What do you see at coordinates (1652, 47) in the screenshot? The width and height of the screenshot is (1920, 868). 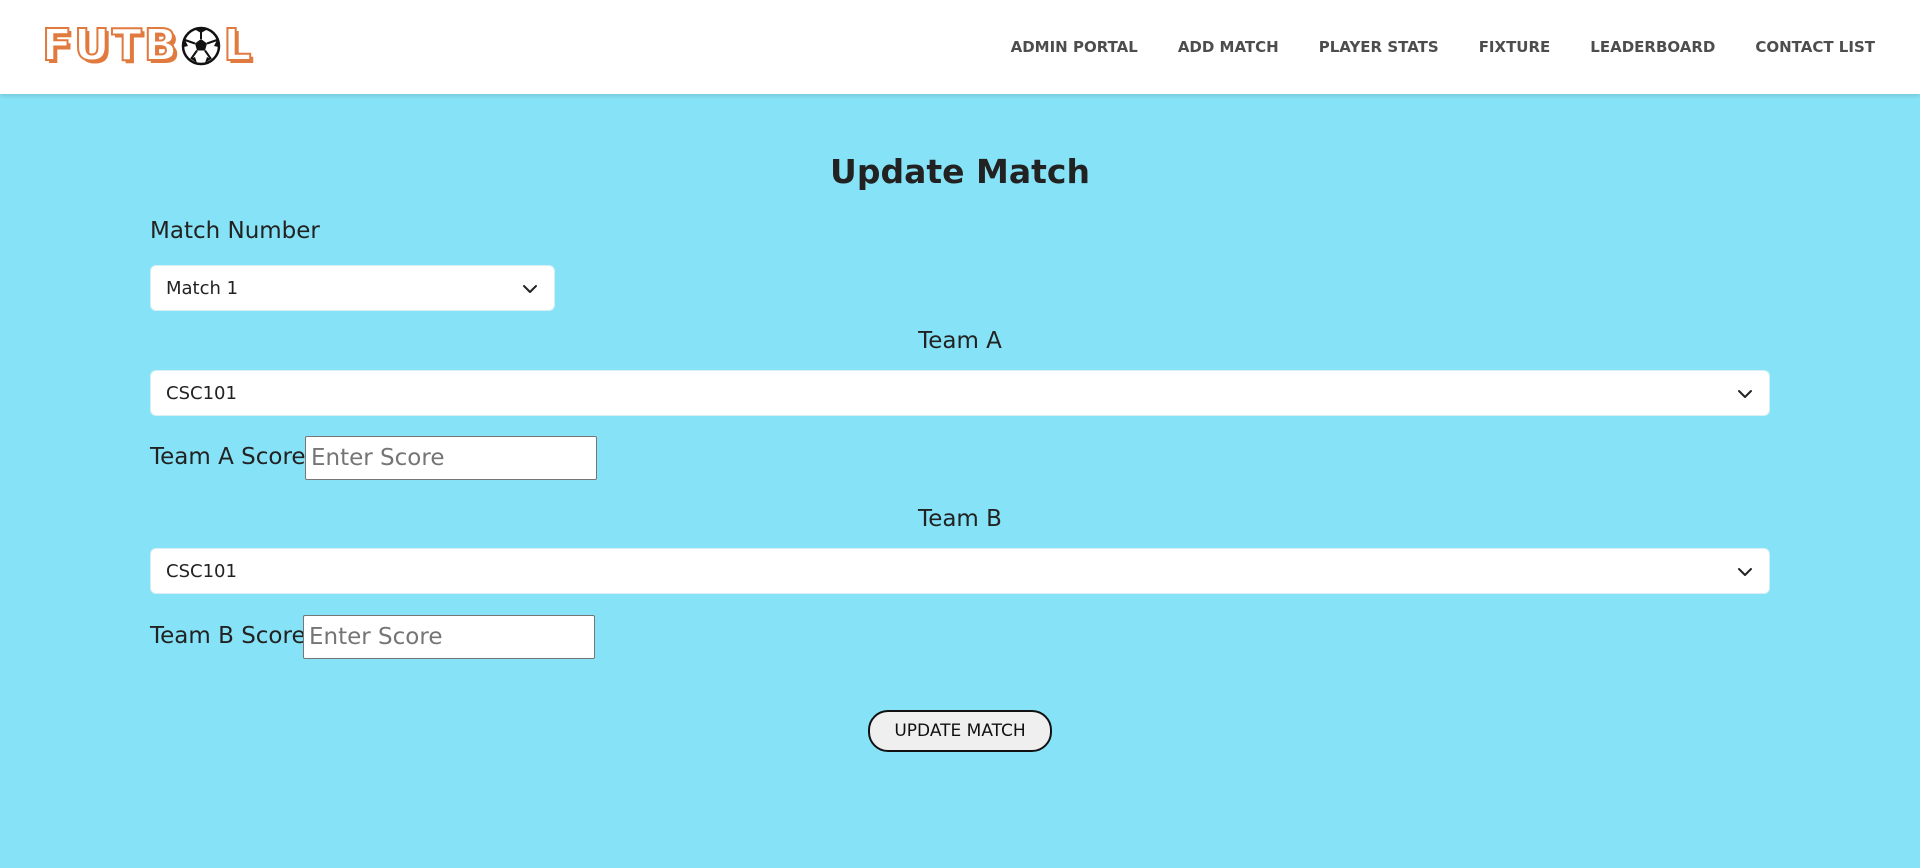 I see `nav-leaderboard: LEADERBOARD` at bounding box center [1652, 47].